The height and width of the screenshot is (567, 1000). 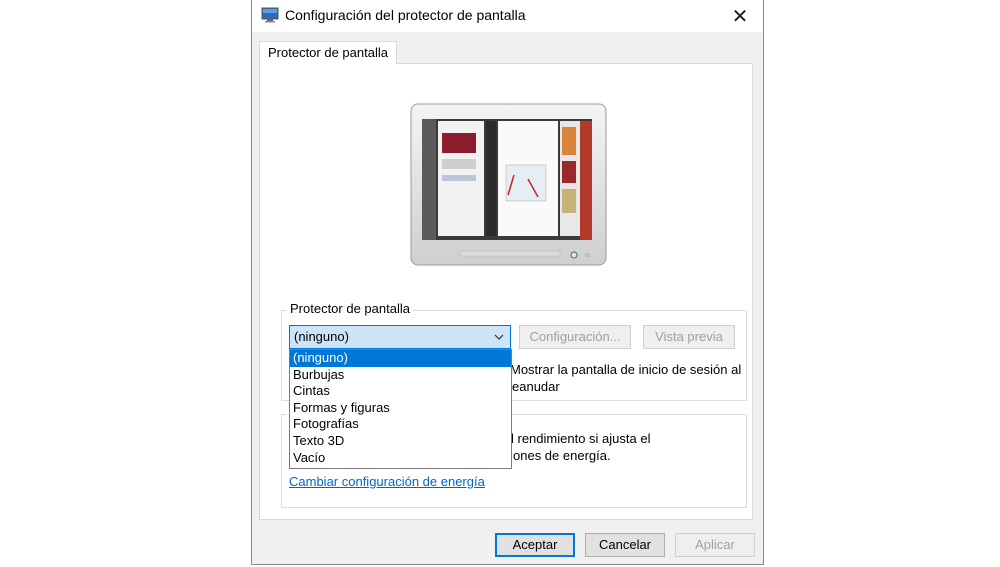 What do you see at coordinates (625, 545) in the screenshot?
I see `cancel-button: Cancelar` at bounding box center [625, 545].